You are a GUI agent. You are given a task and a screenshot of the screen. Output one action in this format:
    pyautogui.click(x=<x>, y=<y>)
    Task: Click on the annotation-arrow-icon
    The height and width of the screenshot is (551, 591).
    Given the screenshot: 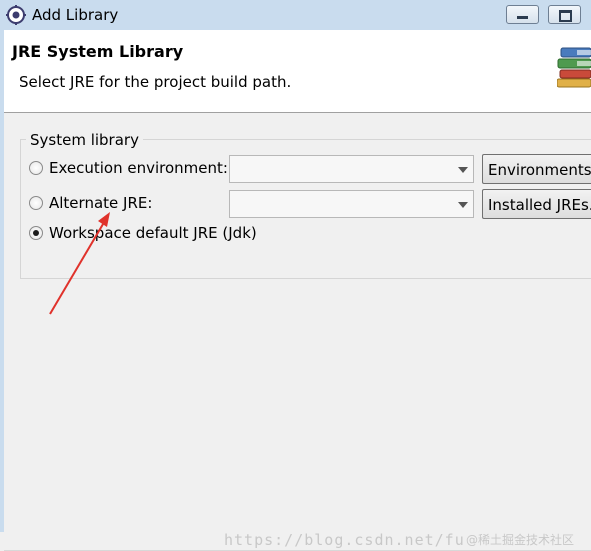 What is the action you would take?
    pyautogui.click(x=79, y=263)
    